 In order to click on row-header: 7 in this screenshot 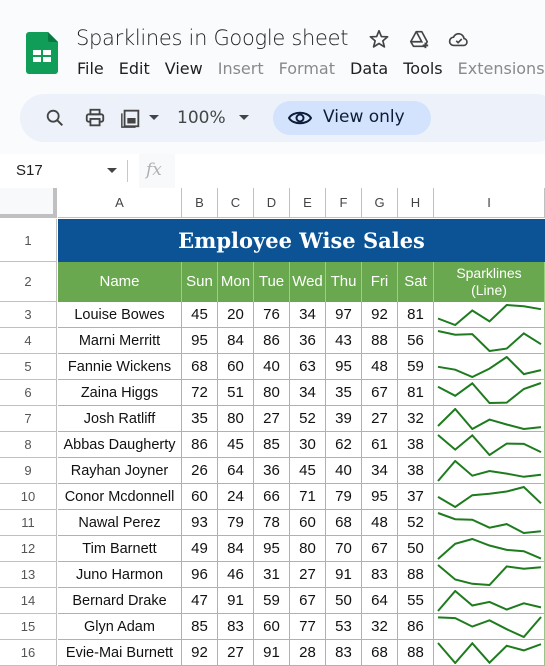, I will do `click(28, 419)`.